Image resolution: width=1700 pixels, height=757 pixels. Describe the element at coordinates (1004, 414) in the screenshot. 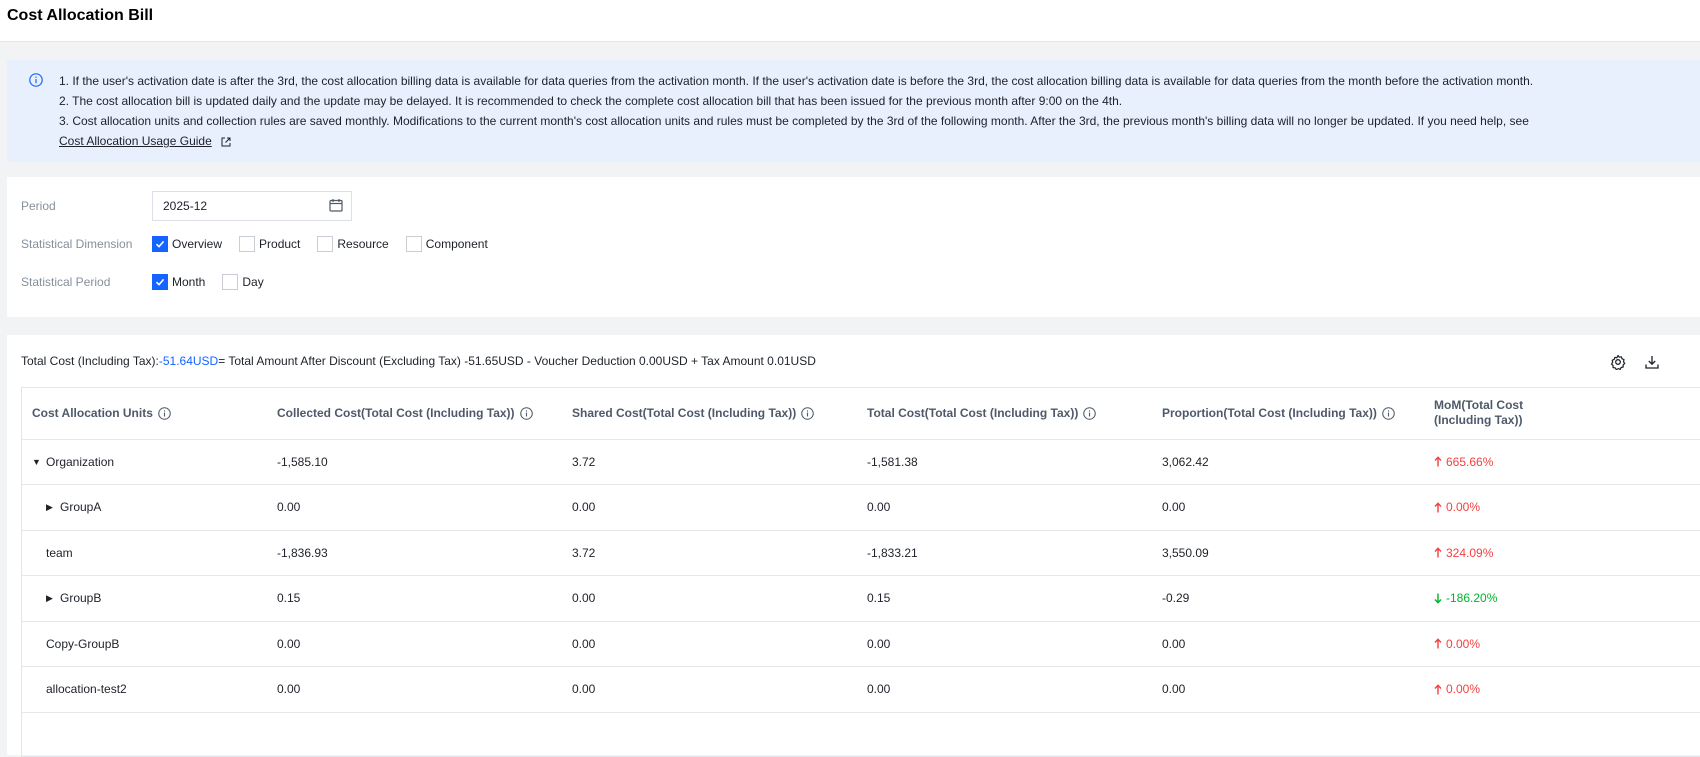

I see `column-header-3: Total Cost(Total Cost (Including Tax))` at that location.